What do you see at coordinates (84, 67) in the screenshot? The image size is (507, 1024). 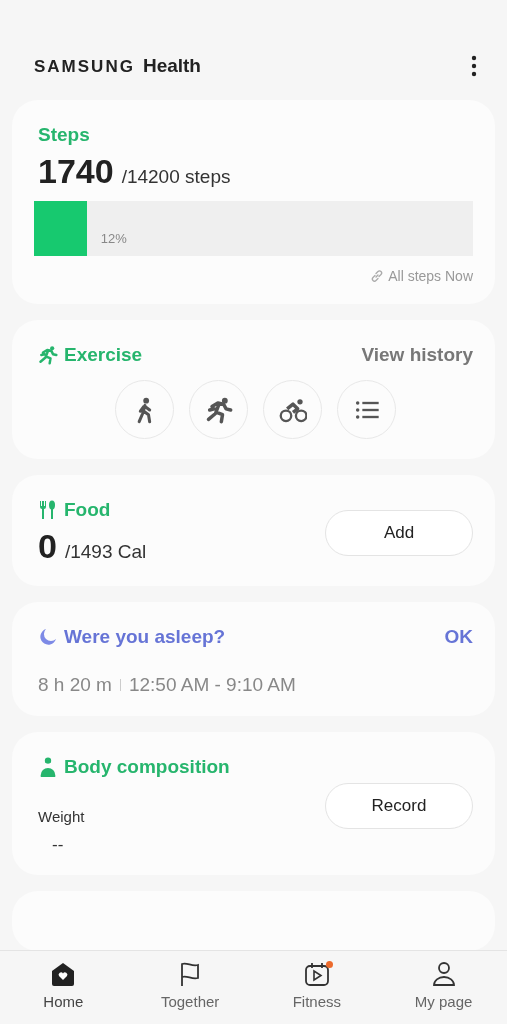 I see `brand-logo: SAMSUNG` at bounding box center [84, 67].